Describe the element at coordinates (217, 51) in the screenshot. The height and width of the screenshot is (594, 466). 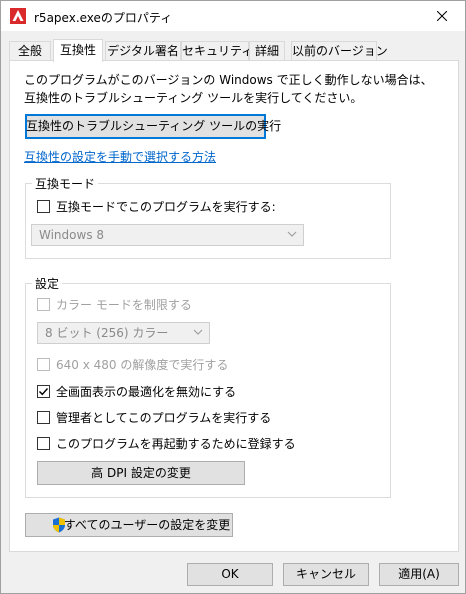
I see `tab-security: セキュリティ` at that location.